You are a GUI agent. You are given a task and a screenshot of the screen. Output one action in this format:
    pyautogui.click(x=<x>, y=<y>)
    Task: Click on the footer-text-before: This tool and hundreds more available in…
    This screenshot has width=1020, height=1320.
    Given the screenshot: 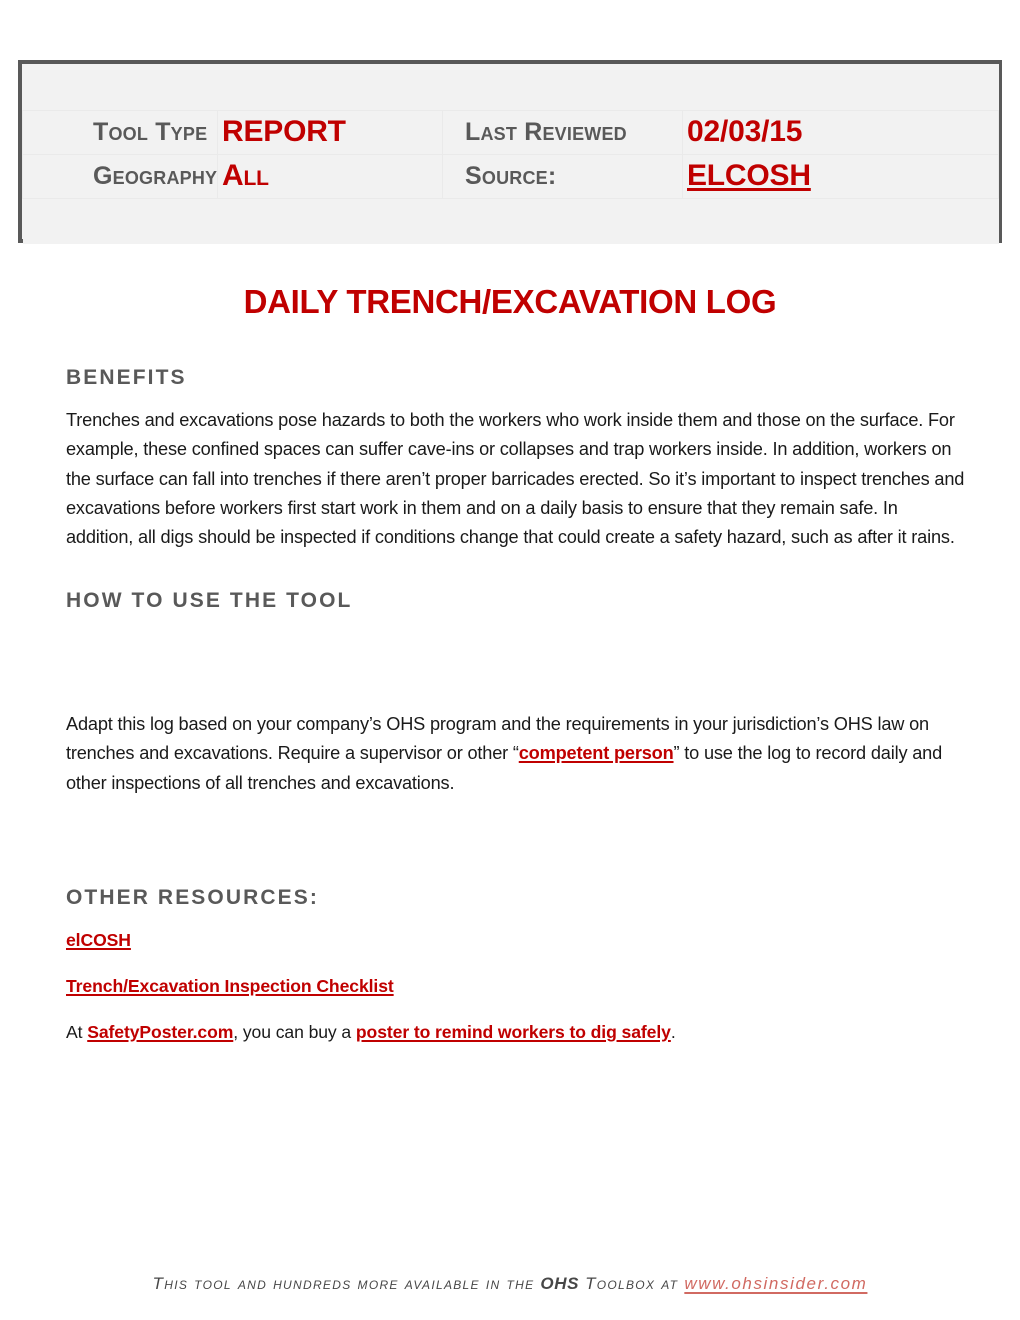 What is the action you would take?
    pyautogui.click(x=346, y=1283)
    